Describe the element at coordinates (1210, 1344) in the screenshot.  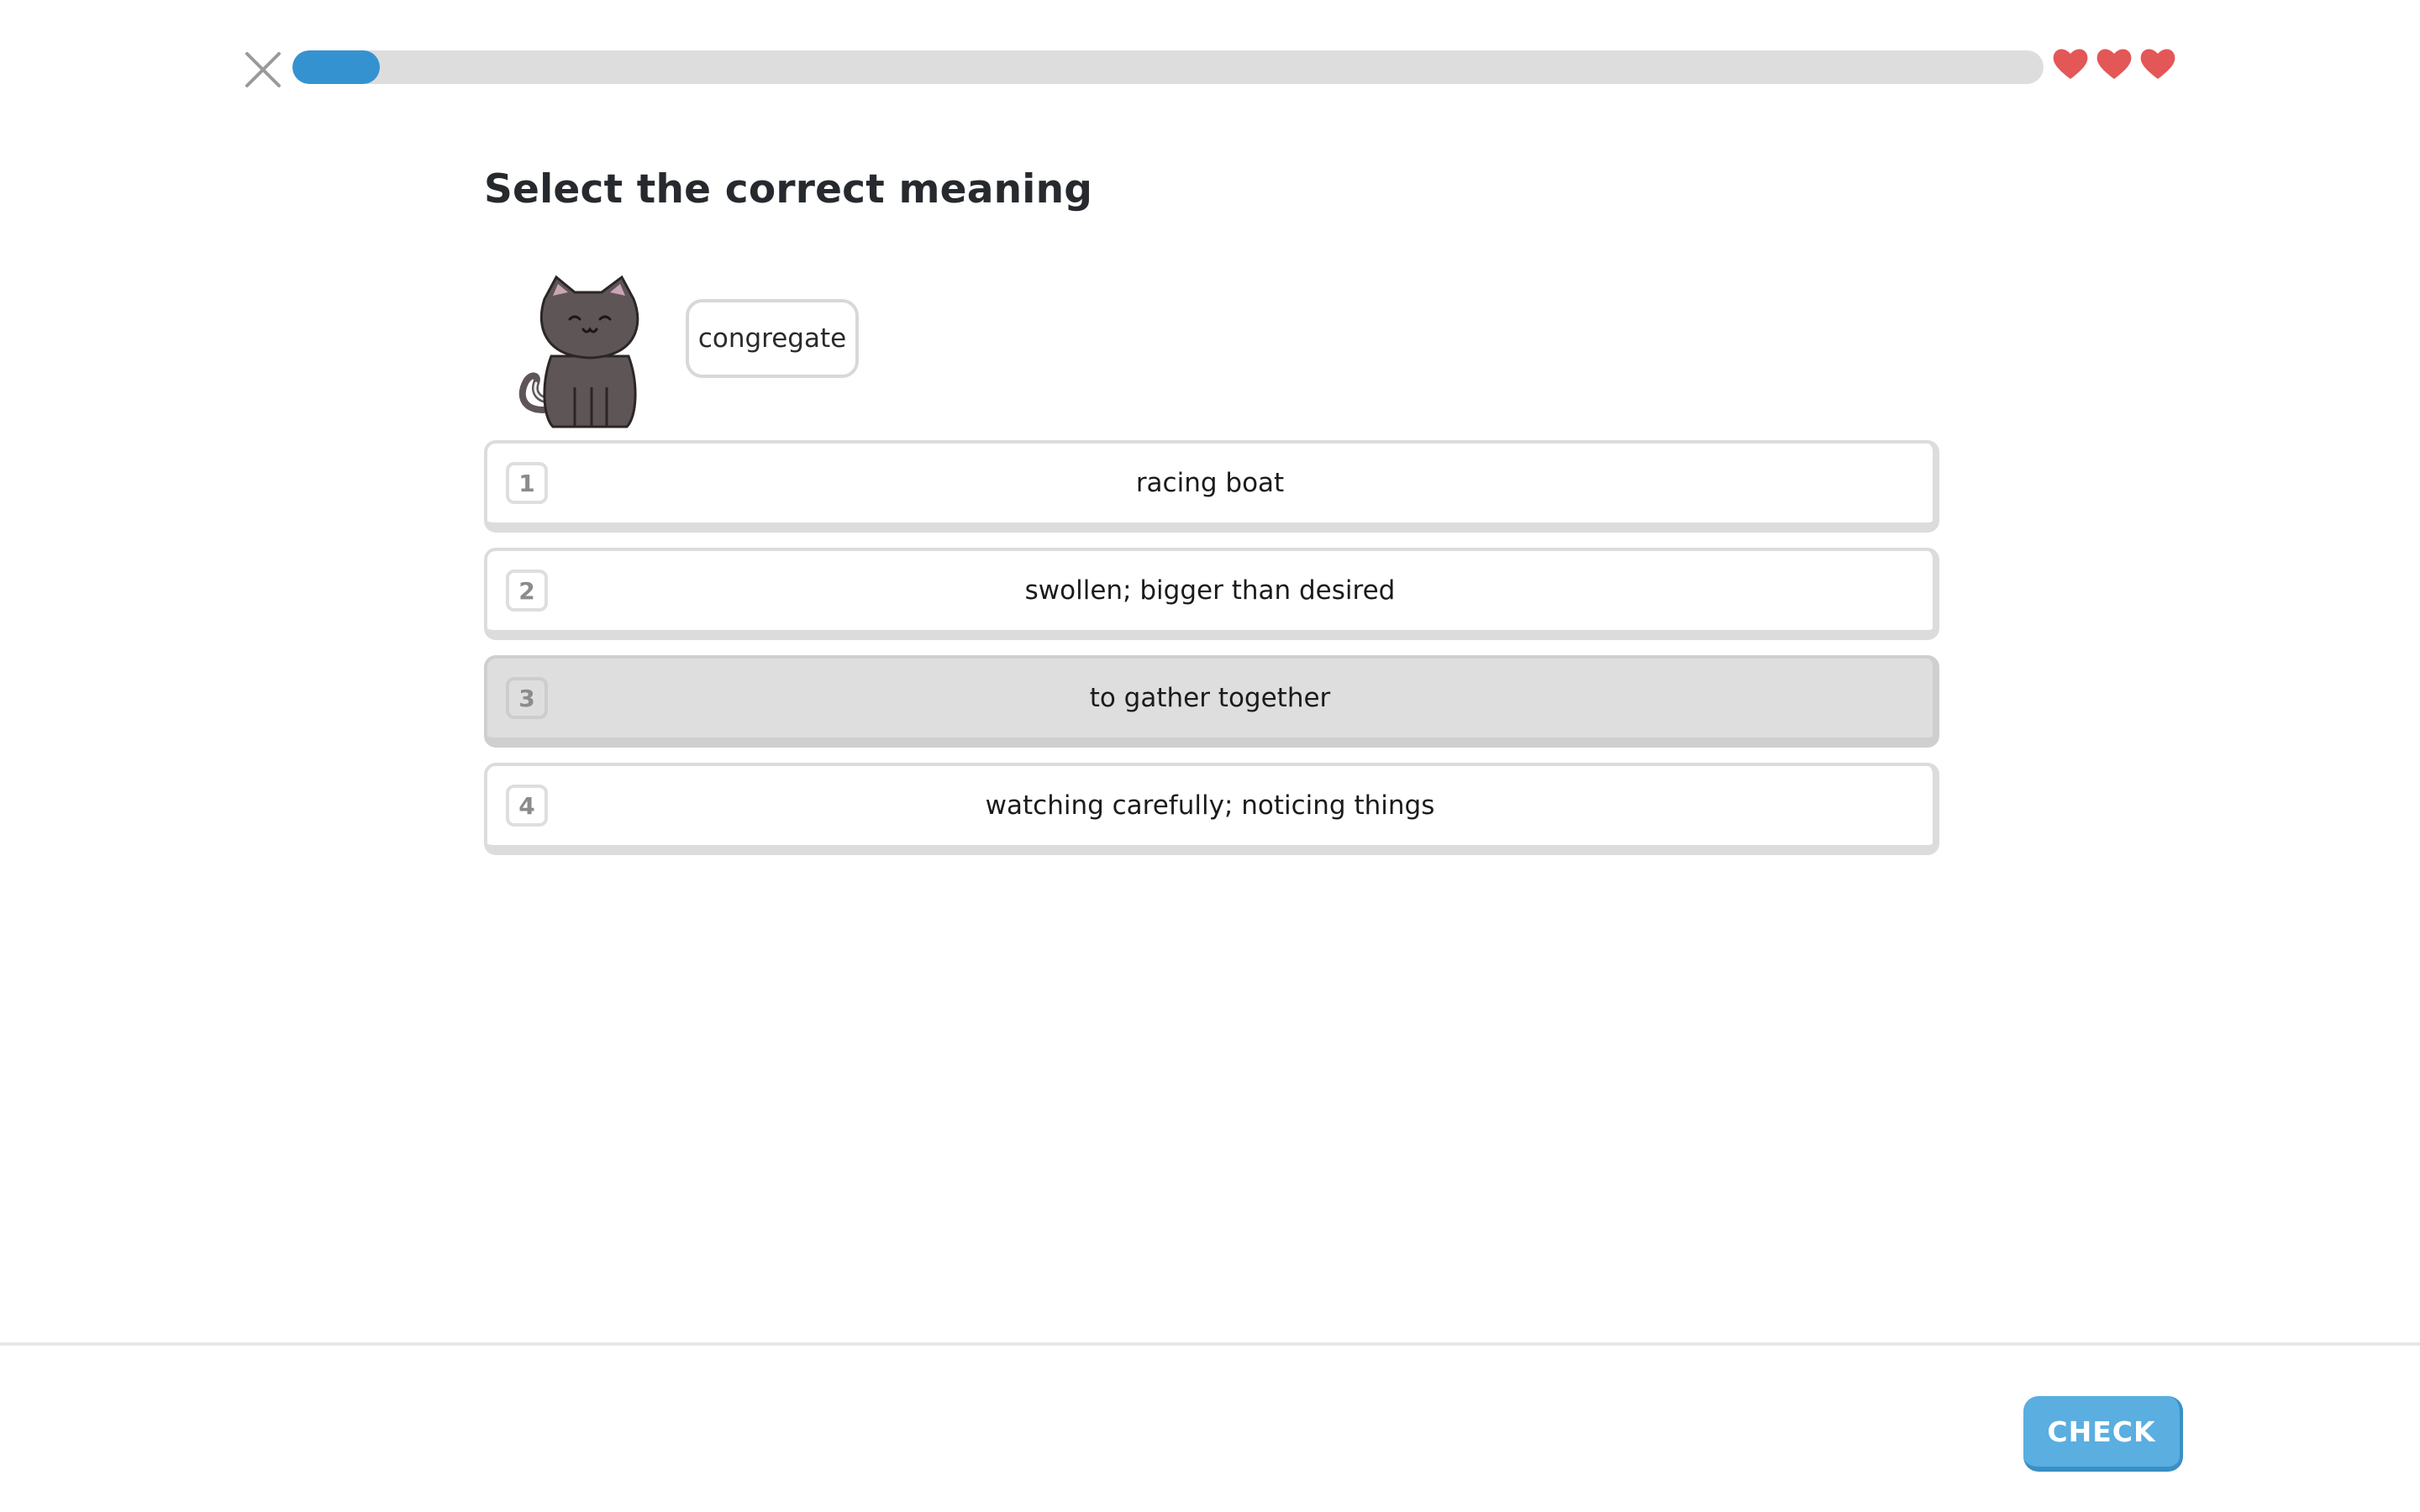
I see `footer-divider` at that location.